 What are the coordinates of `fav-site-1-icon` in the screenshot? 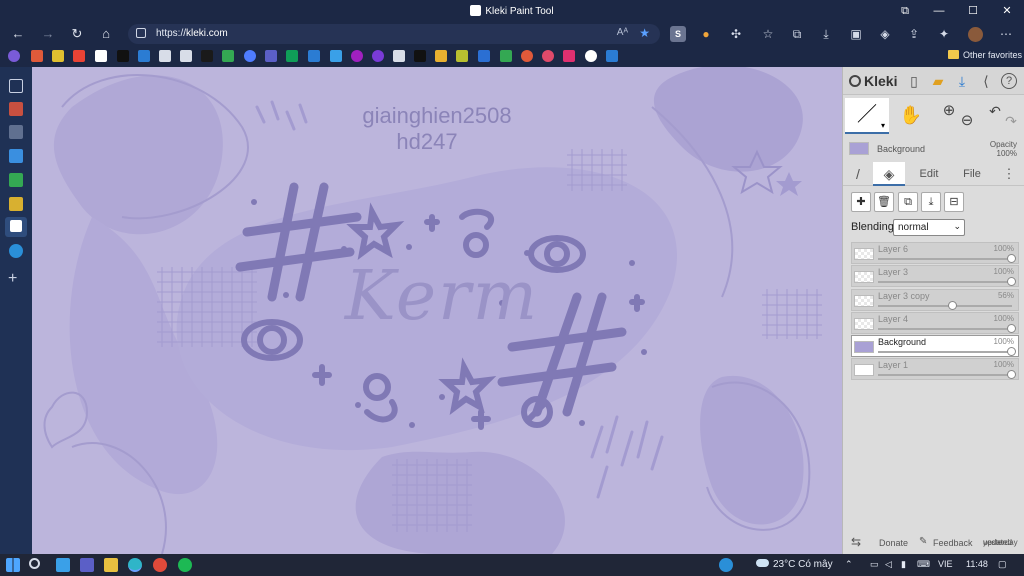 It's located at (14, 56).